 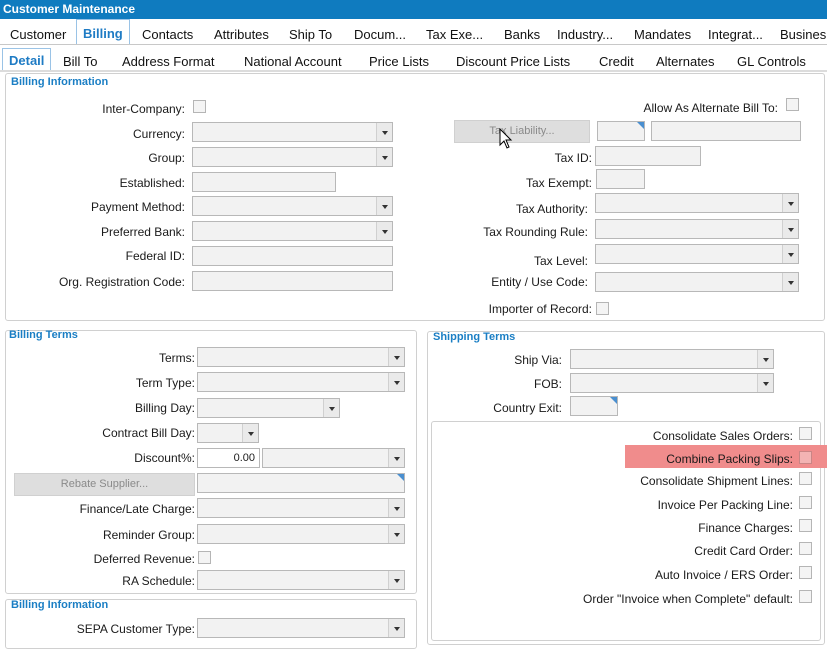 I want to click on tax-liability-description-field, so click(x=726, y=131).